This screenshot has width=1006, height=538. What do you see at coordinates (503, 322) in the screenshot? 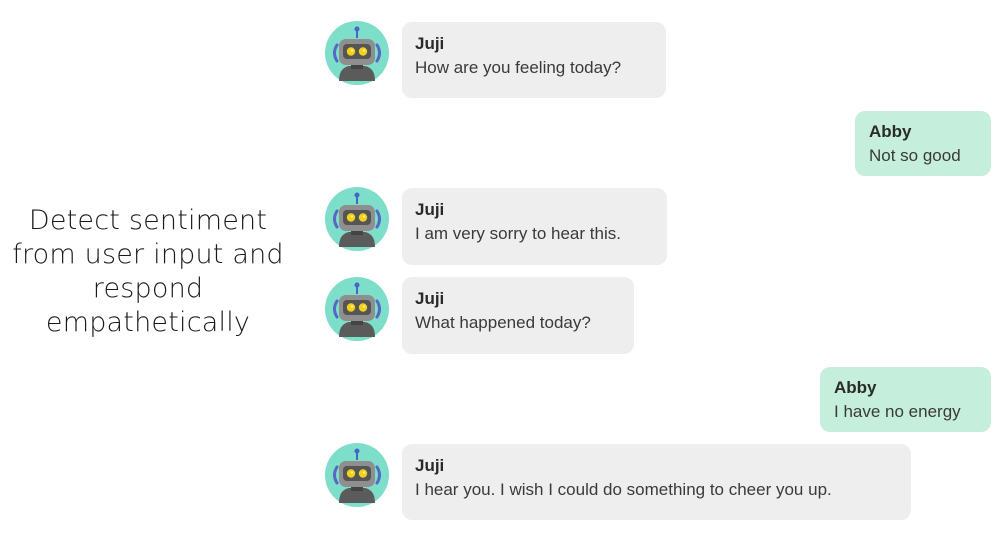
I see `message-text: What happened today?` at bounding box center [503, 322].